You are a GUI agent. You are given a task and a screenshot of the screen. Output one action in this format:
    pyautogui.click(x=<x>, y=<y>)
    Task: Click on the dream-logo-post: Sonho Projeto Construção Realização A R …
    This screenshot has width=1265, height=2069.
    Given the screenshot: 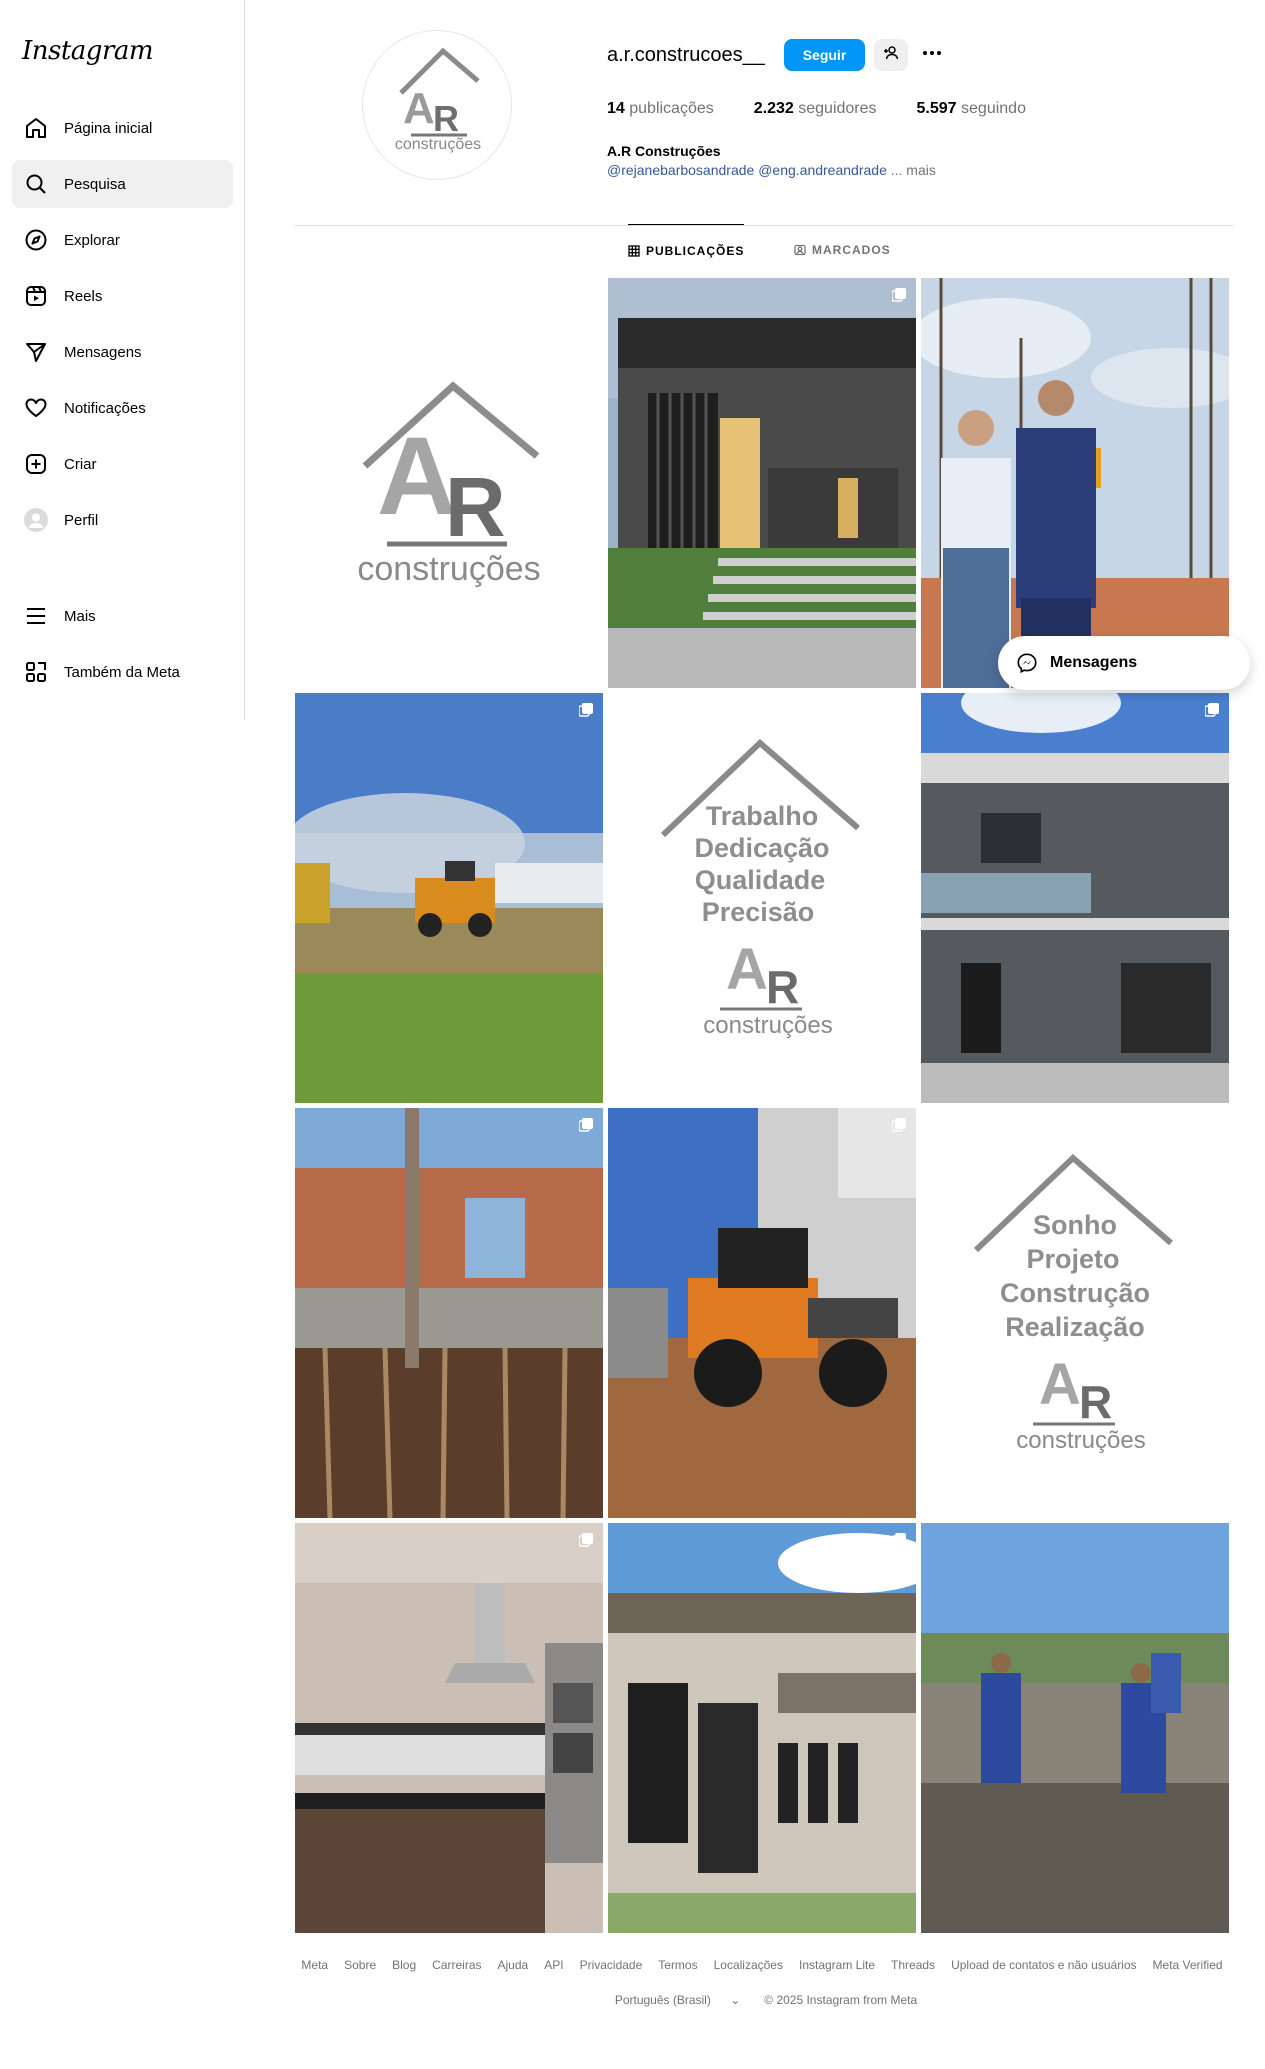 What is the action you would take?
    pyautogui.click(x=1075, y=1313)
    